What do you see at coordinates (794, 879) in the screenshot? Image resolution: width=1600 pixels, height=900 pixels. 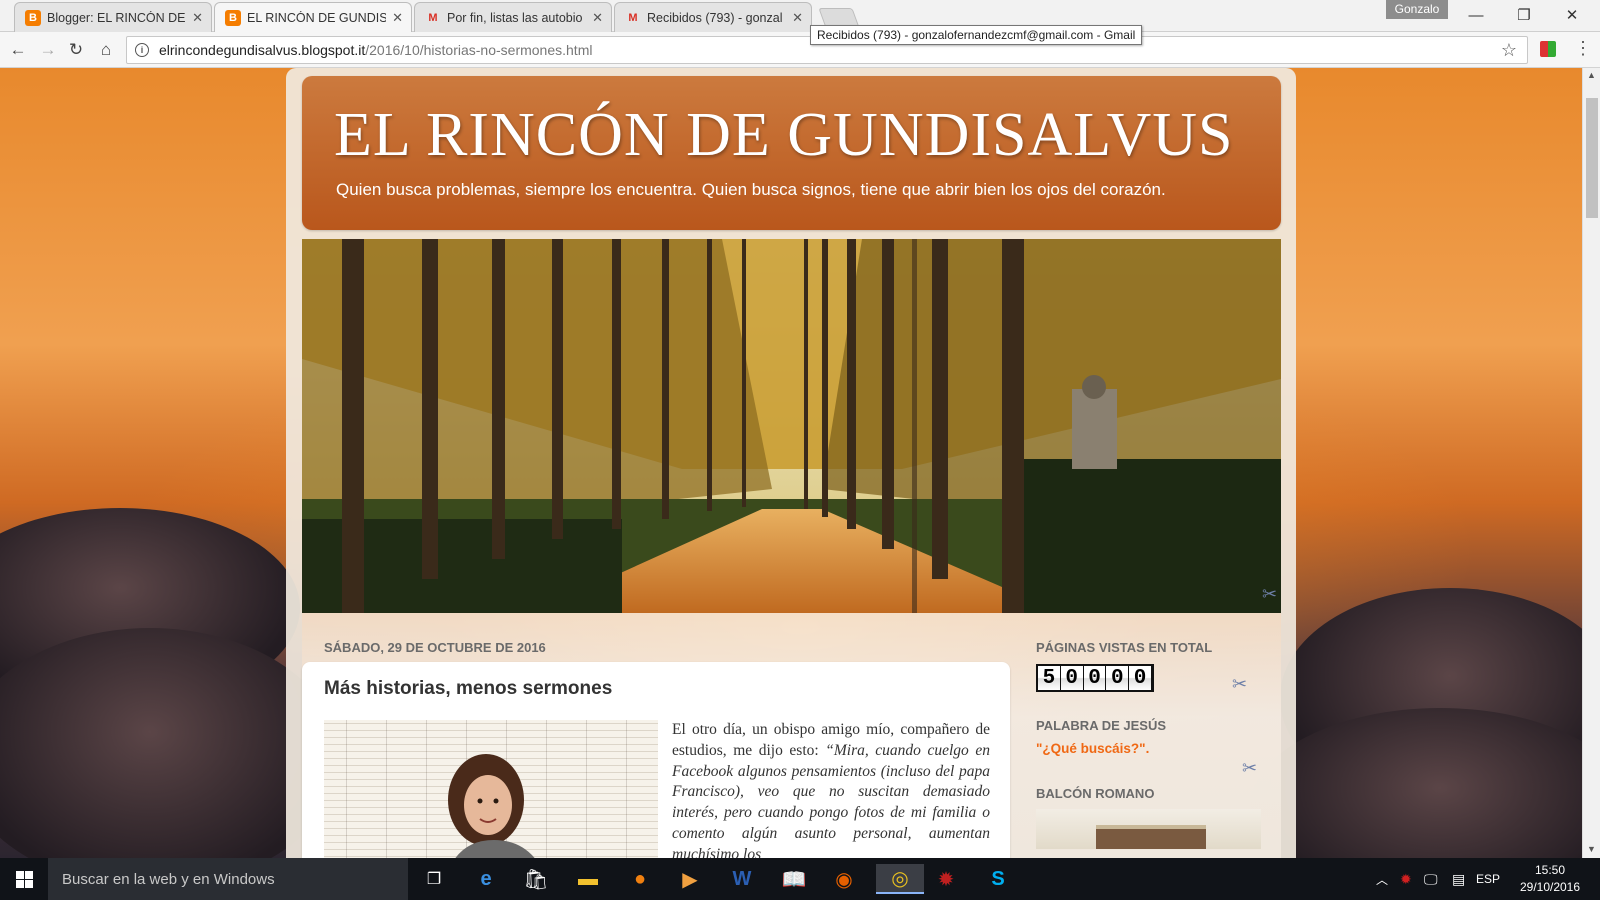 I see `bible-app-icon: 📖` at bounding box center [794, 879].